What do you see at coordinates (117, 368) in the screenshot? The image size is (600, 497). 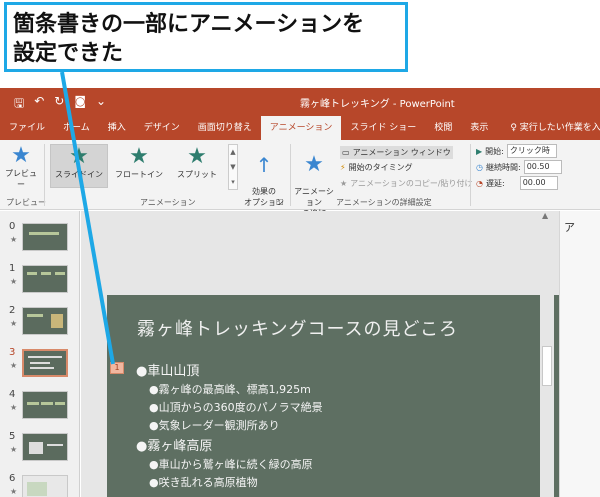 I see `animation-order-tag: 1` at bounding box center [117, 368].